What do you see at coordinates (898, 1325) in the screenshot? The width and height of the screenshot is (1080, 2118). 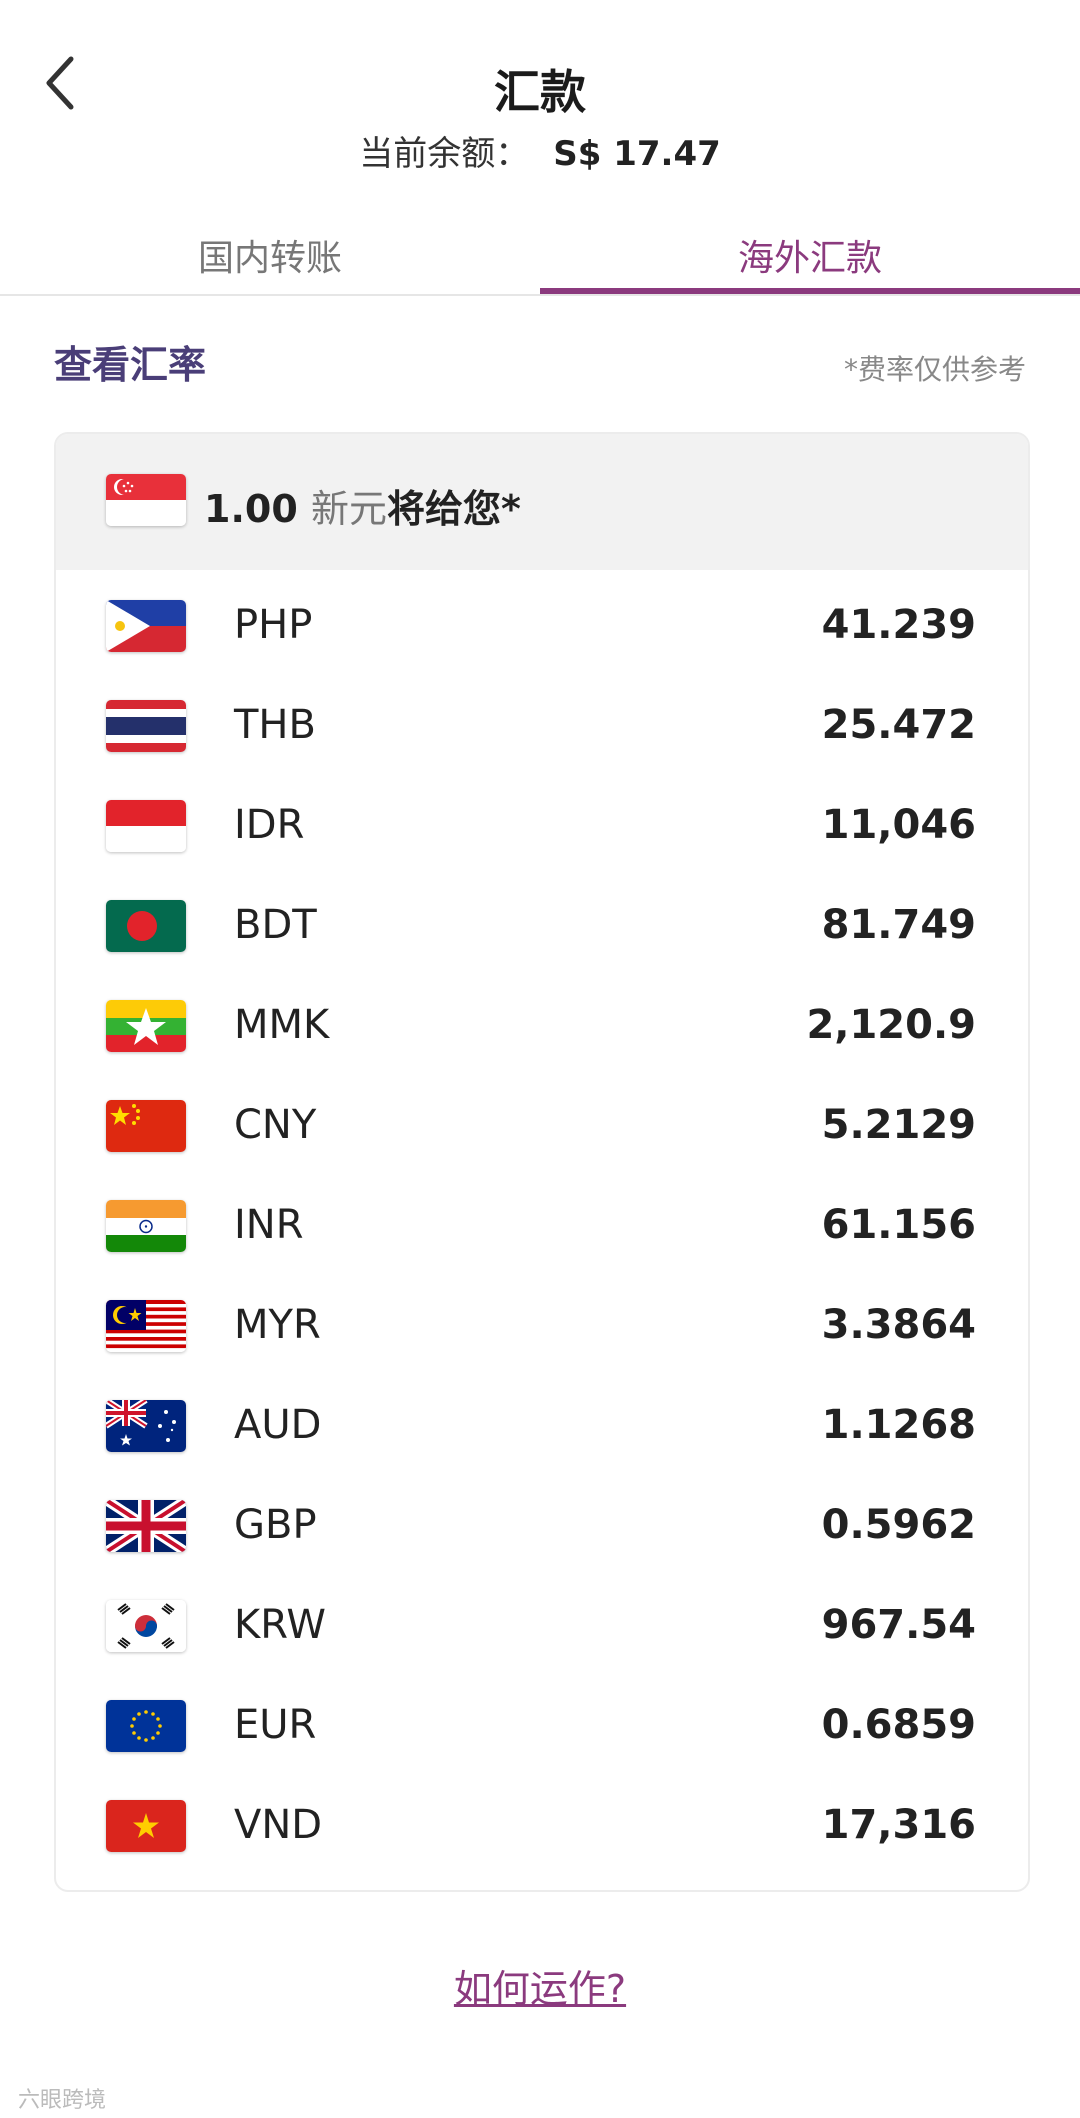 I see `currency-rate: 3.3864` at bounding box center [898, 1325].